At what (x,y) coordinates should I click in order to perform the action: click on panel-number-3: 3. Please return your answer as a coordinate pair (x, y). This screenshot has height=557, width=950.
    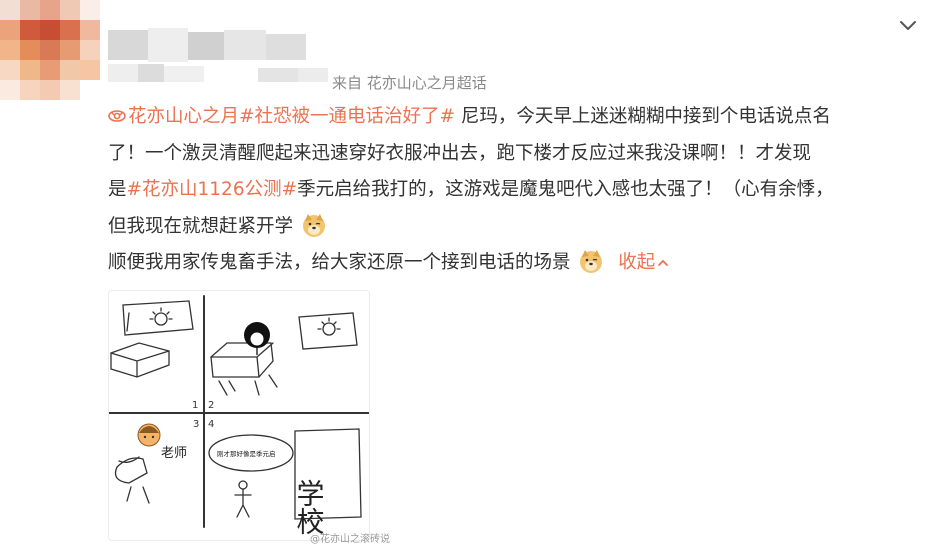
    Looking at the image, I should click on (196, 424).